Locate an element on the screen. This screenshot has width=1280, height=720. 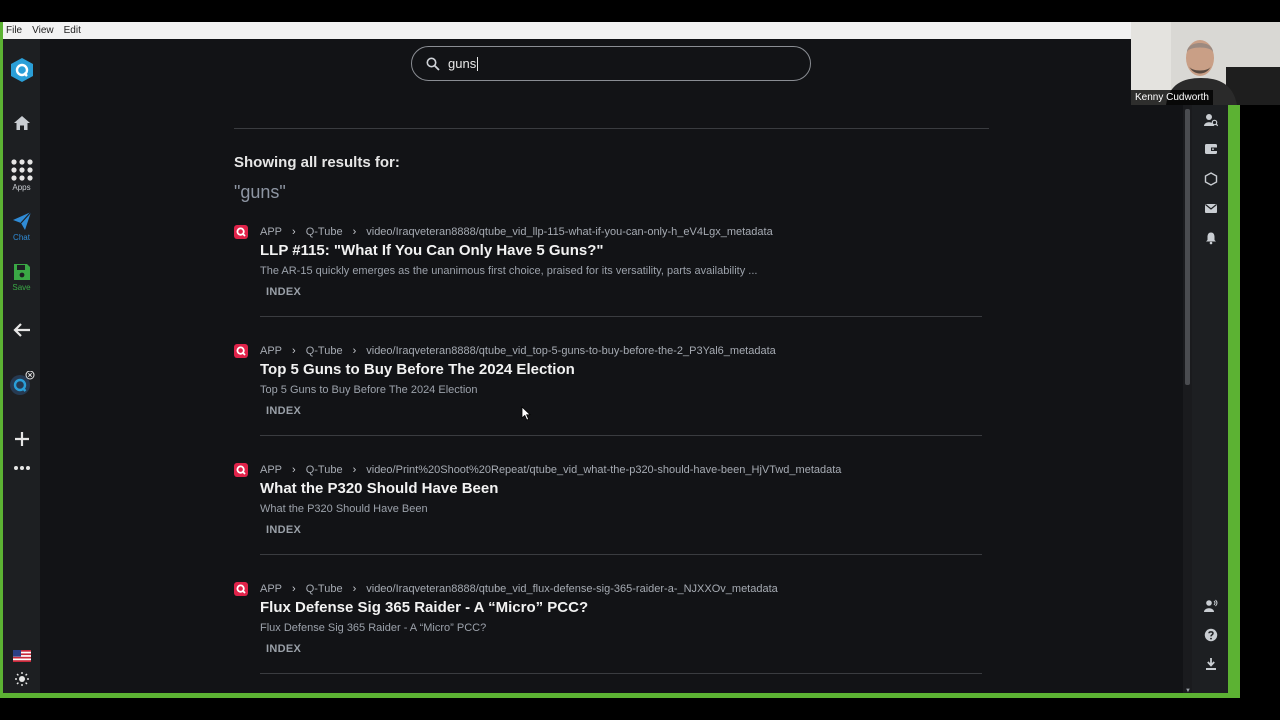
right-sidebar is located at coordinates (1210, 399).